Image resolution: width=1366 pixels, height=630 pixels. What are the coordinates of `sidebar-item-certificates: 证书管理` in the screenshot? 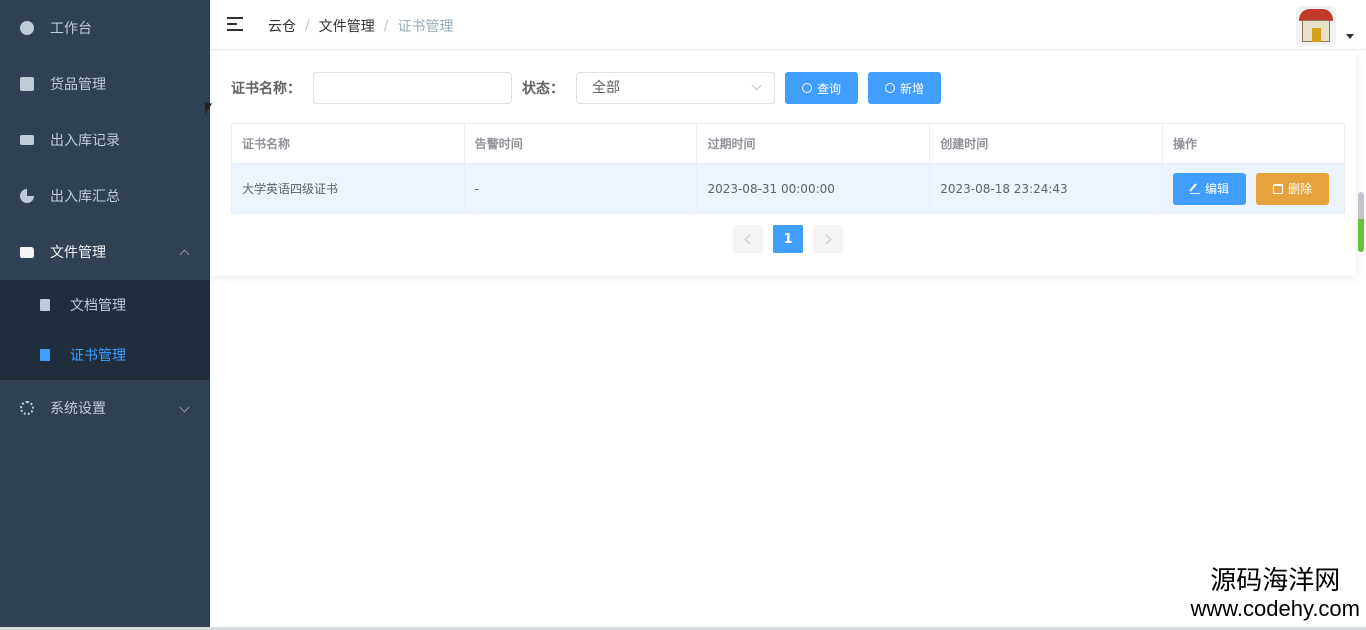 It's located at (105, 355).